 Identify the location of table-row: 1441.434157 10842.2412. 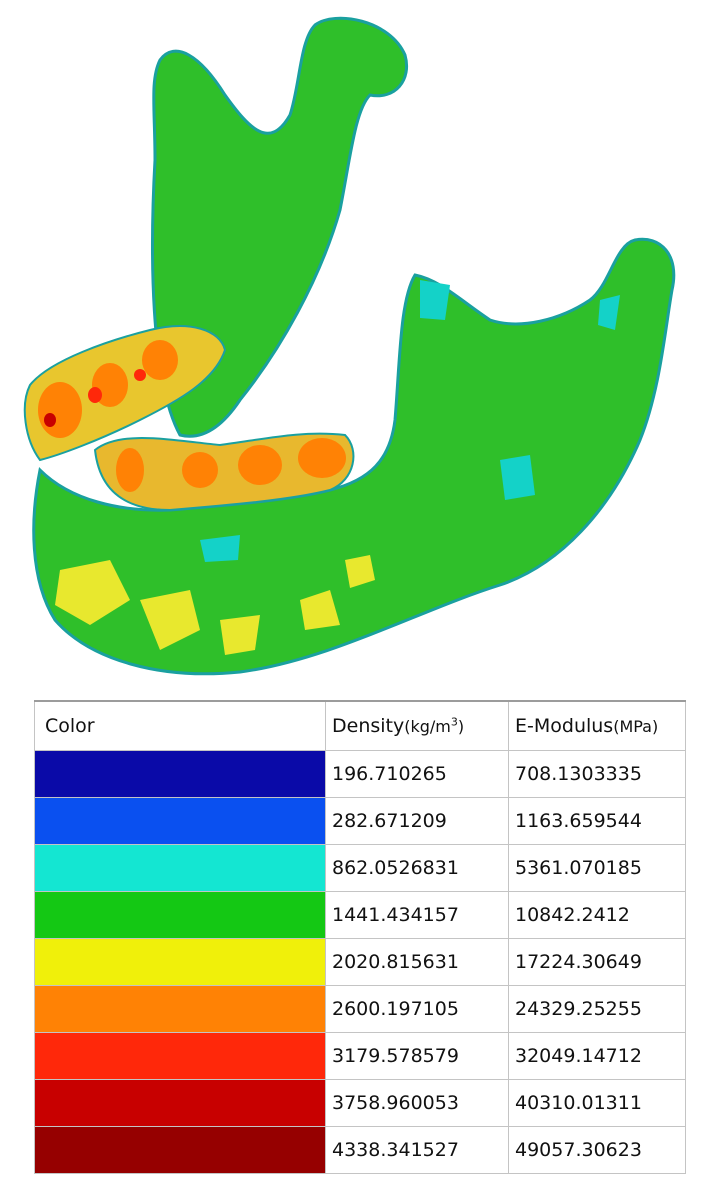
(360, 915).